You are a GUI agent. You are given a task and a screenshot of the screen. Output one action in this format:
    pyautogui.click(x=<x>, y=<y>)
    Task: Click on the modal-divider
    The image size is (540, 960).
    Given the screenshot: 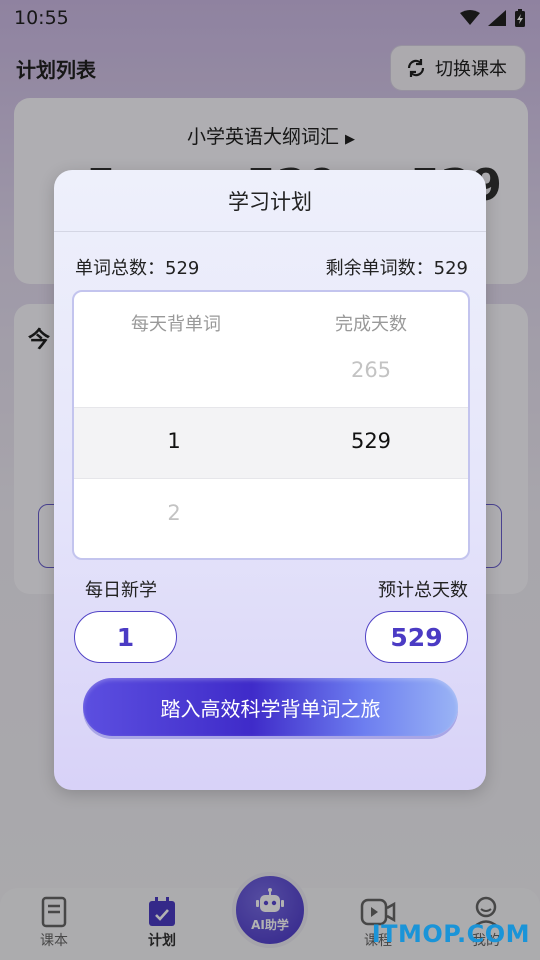 What is the action you would take?
    pyautogui.click(x=270, y=231)
    